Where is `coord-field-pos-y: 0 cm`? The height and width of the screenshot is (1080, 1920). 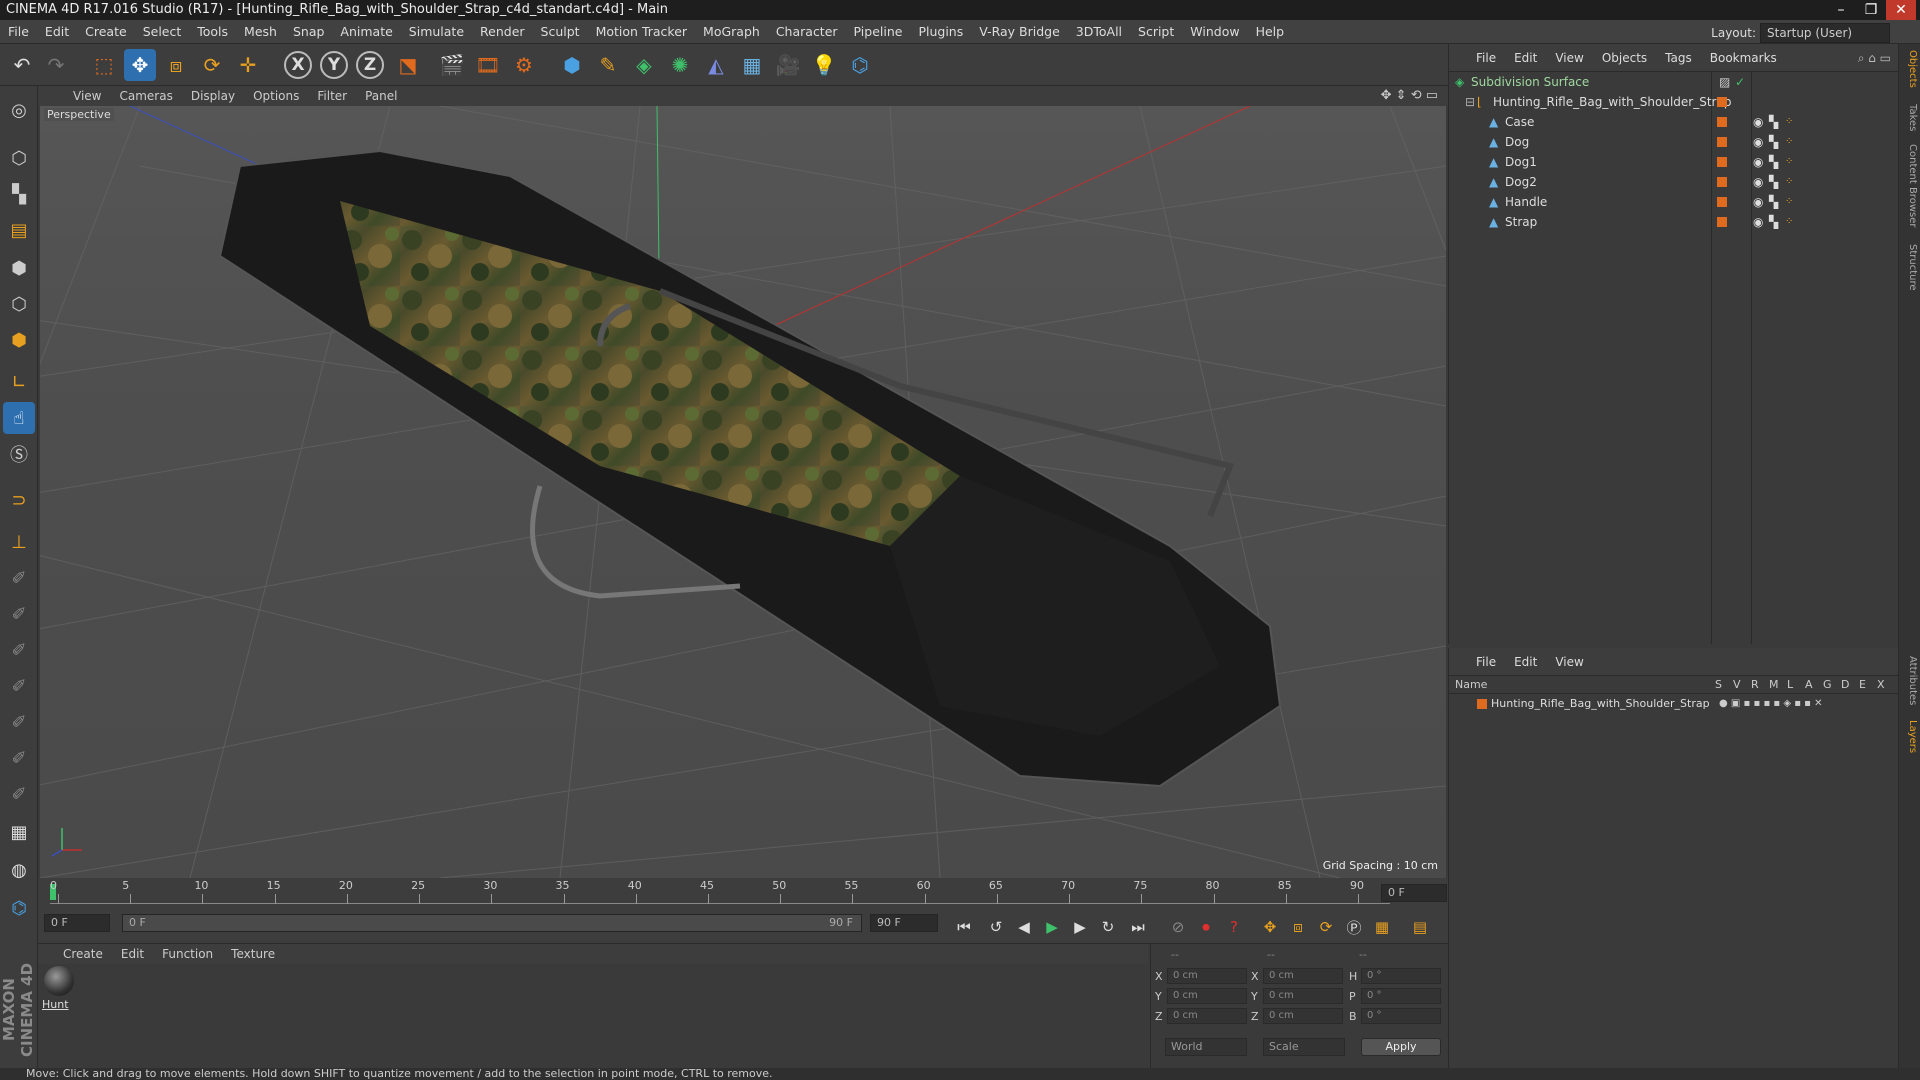 coord-field-pos-y: 0 cm is located at coordinates (1207, 996).